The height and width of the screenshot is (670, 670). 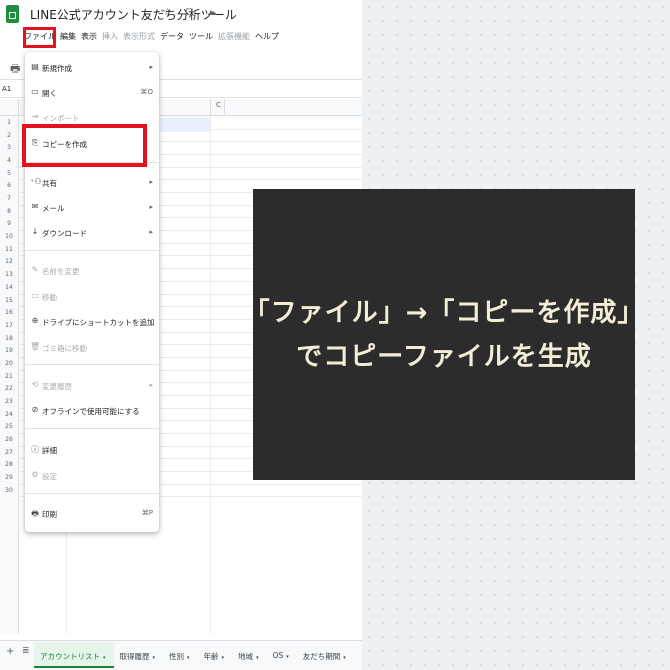 What do you see at coordinates (10, 651) in the screenshot?
I see `add-sheet-icon: +` at bounding box center [10, 651].